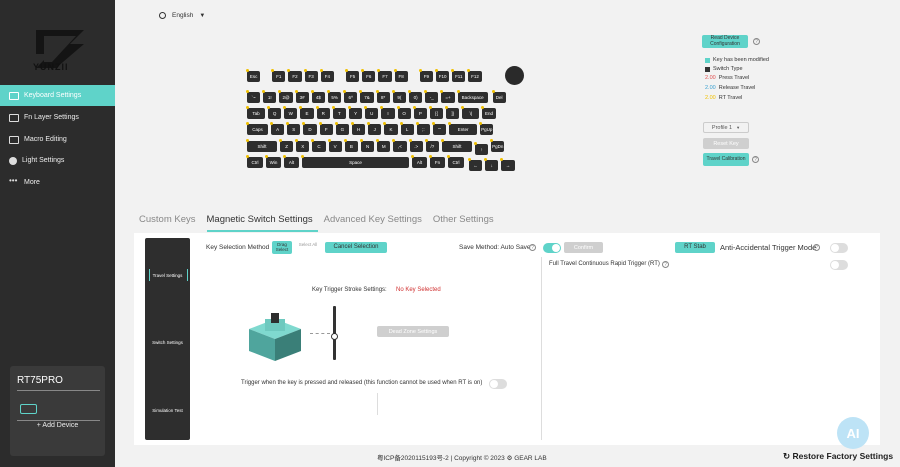 The width and height of the screenshot is (900, 467). I want to click on keycap: M, so click(383, 145).